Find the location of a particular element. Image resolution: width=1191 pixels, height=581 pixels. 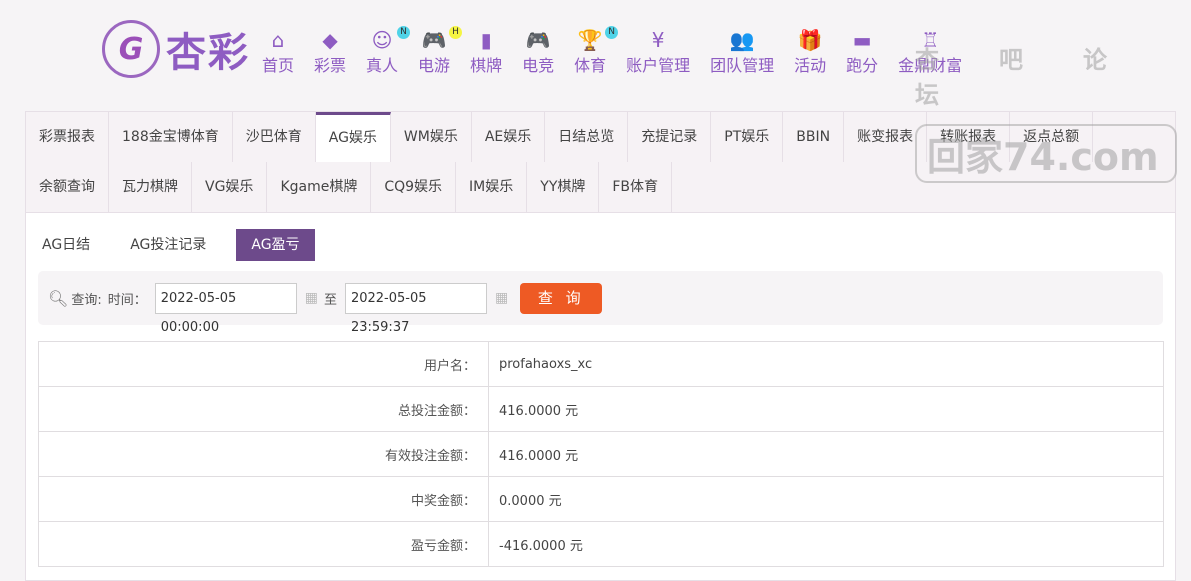

table-row: 用户名： profahaoxs_xc is located at coordinates (601, 364).